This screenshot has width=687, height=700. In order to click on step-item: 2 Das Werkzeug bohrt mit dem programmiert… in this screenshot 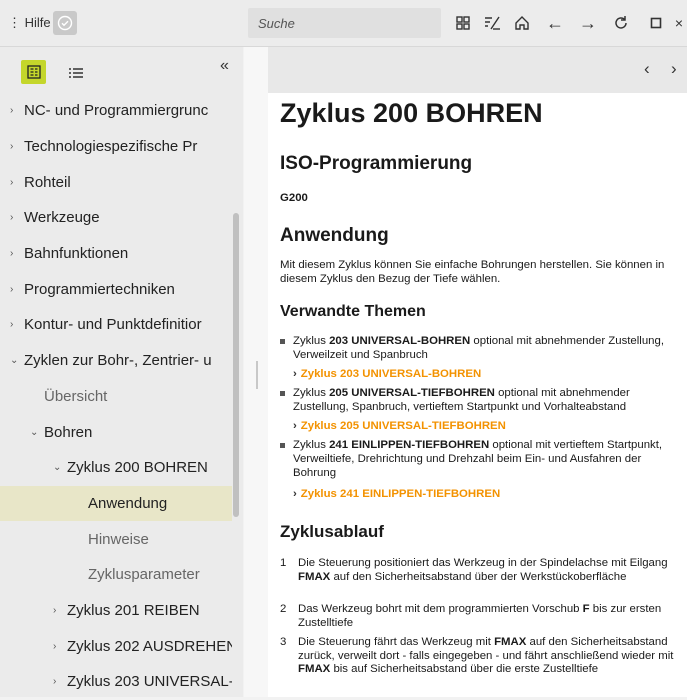, I will do `click(471, 616)`.